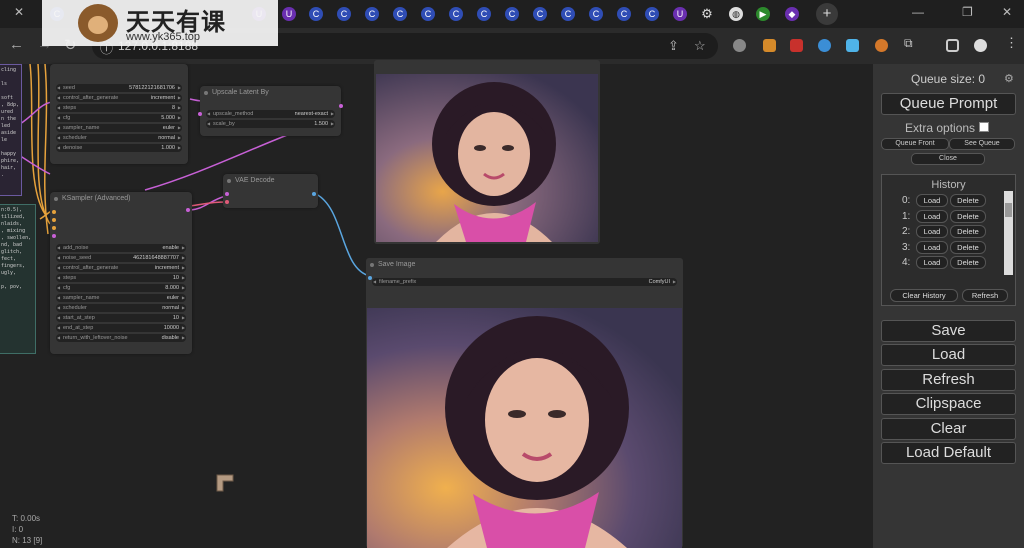 The image size is (1024, 548). What do you see at coordinates (119, 98) in the screenshot?
I see `node-widget: control_after_generate increment` at bounding box center [119, 98].